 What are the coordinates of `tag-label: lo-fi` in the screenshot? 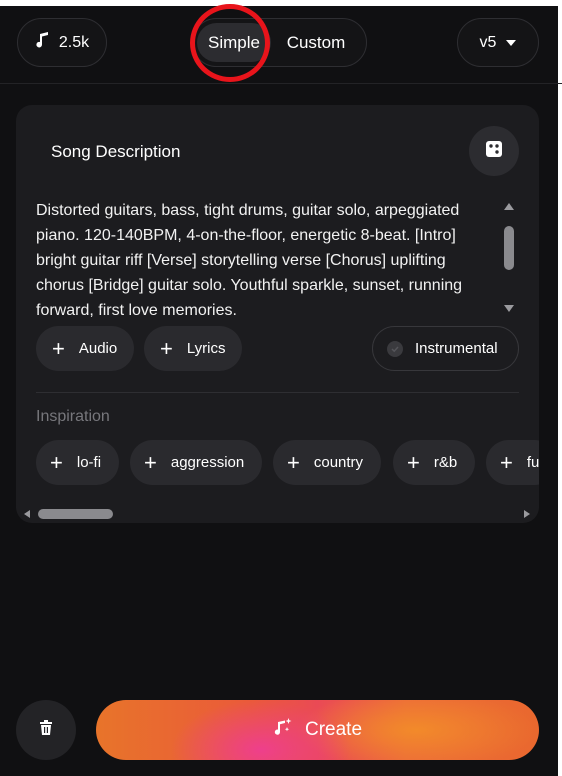 It's located at (89, 462).